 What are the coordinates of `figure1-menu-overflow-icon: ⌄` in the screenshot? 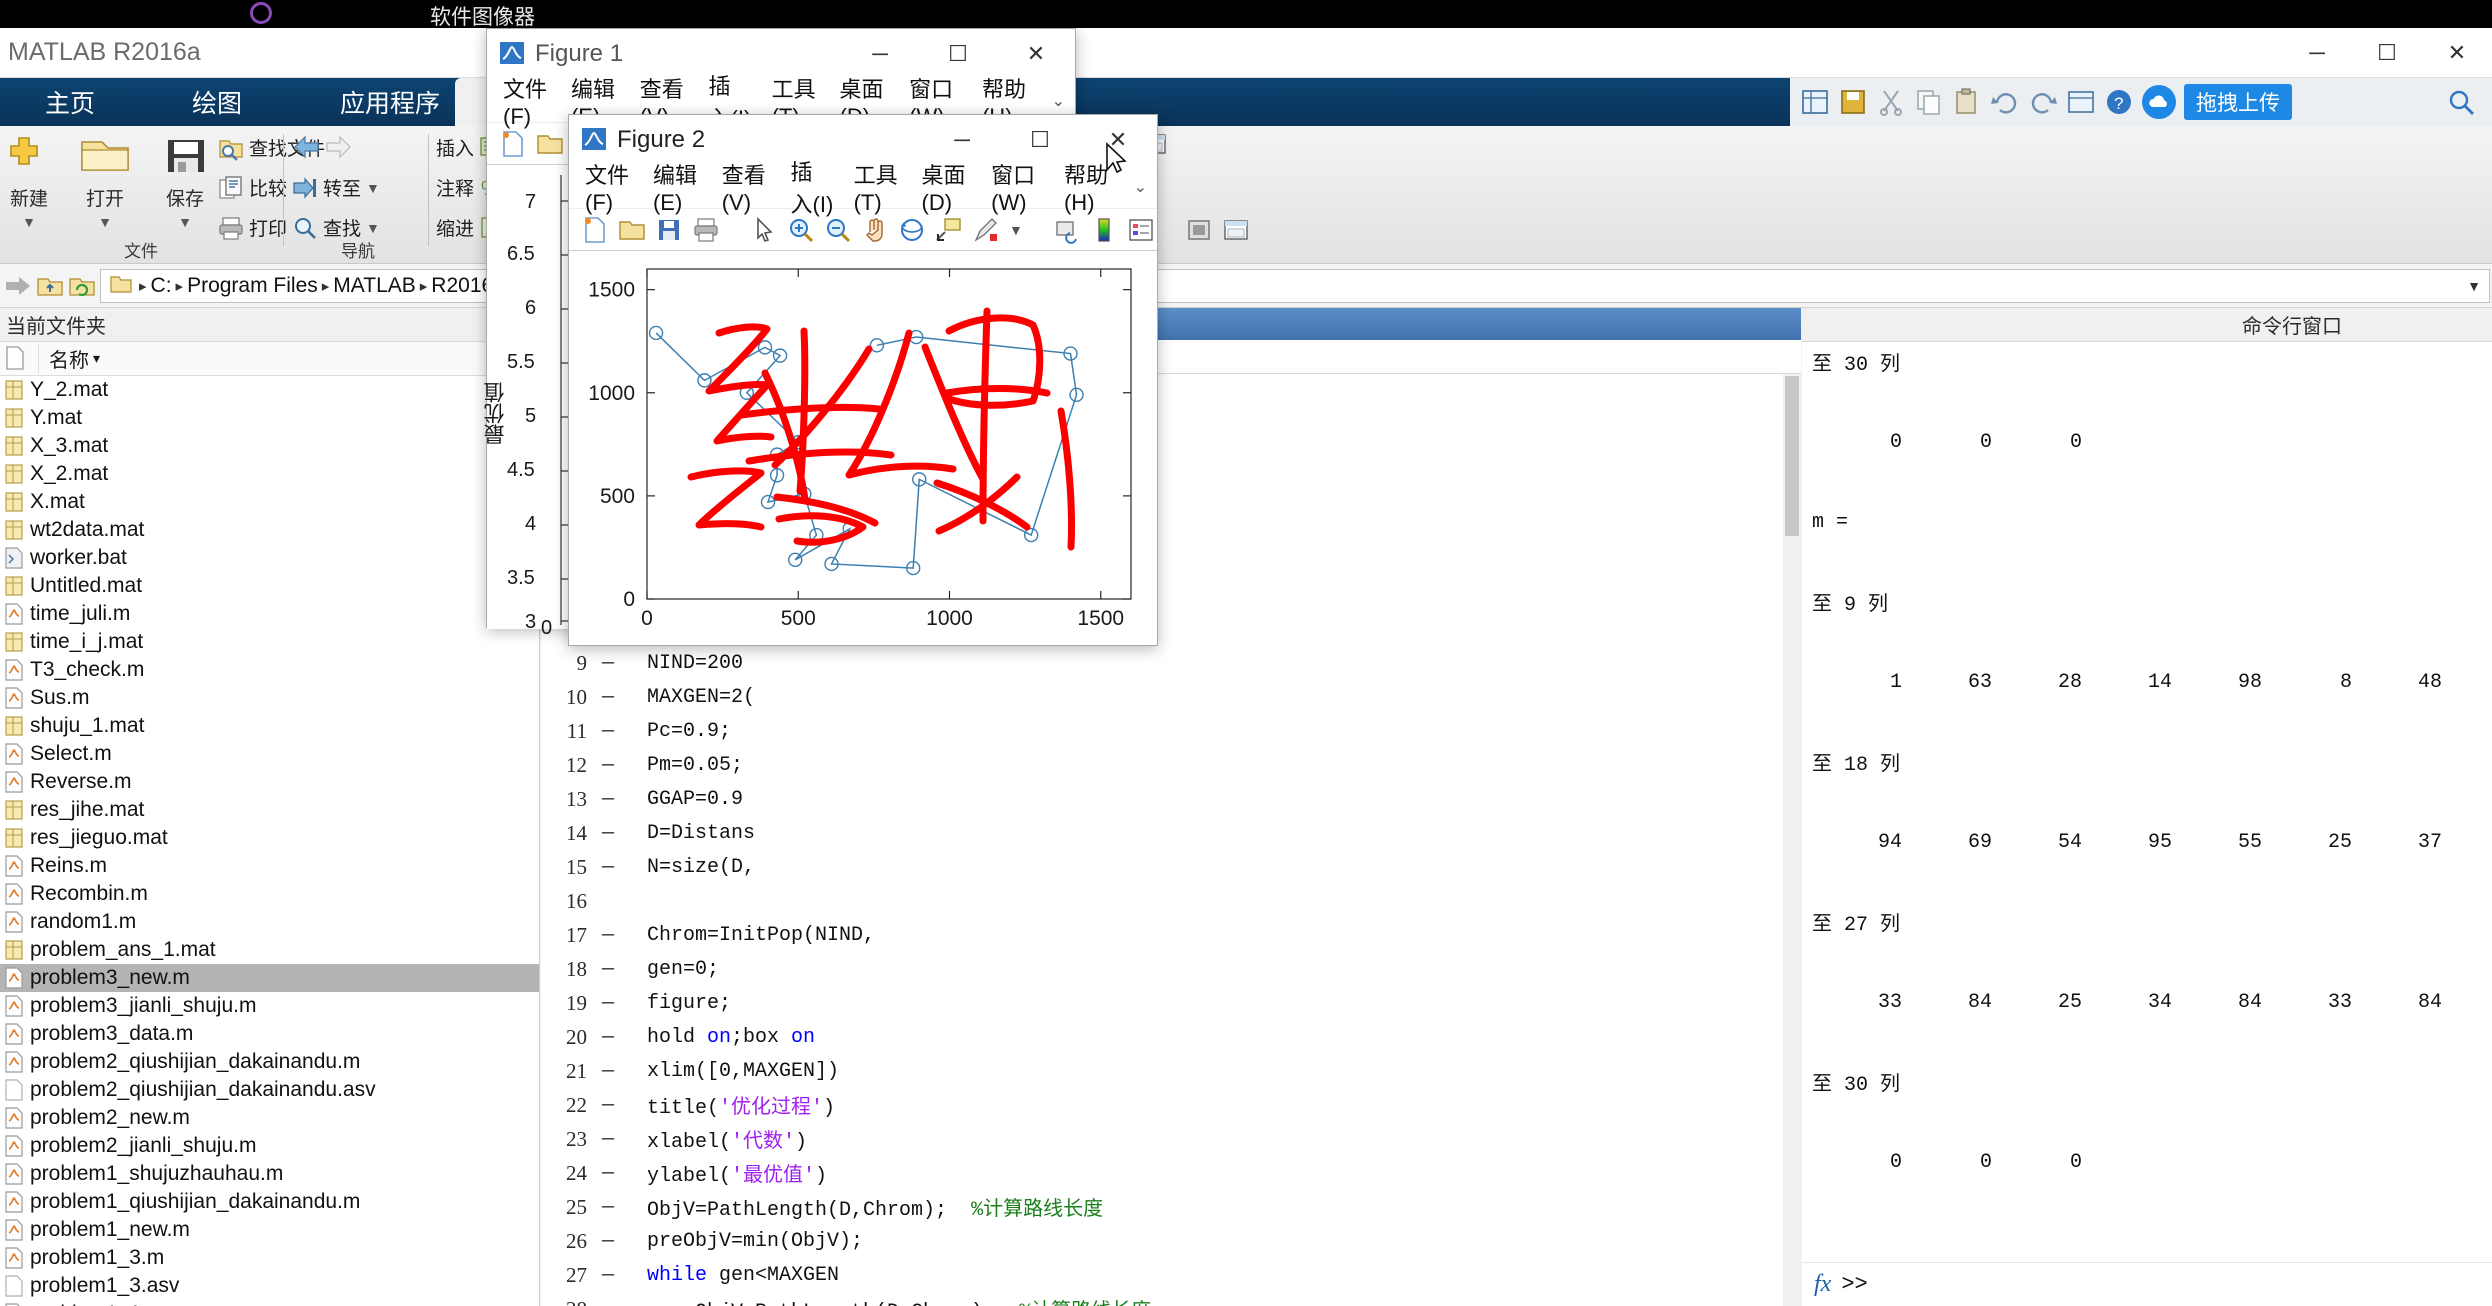 It's located at (1058, 101).